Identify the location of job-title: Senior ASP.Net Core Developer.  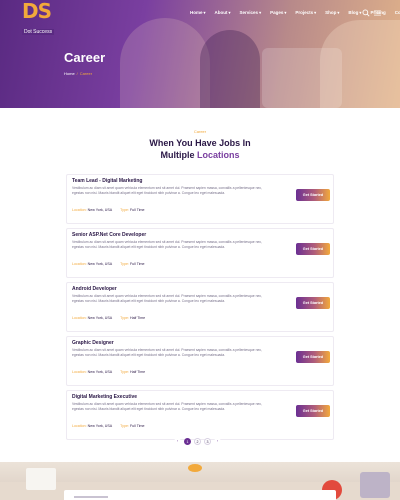
(109, 235).